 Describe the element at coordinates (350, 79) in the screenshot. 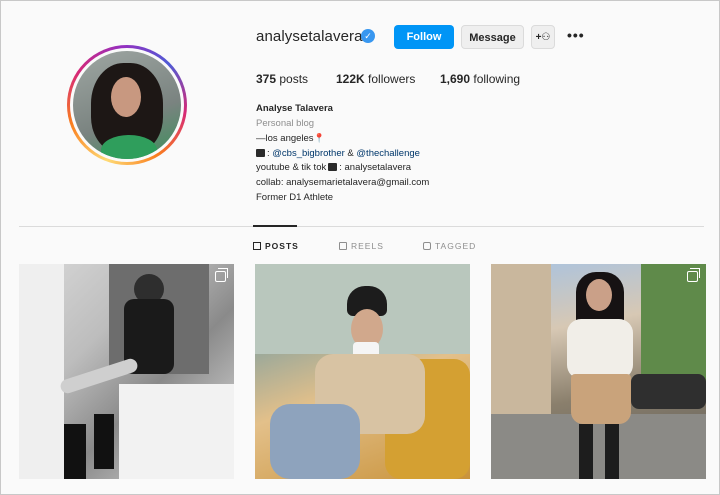

I see `followers-count: 122K` at that location.